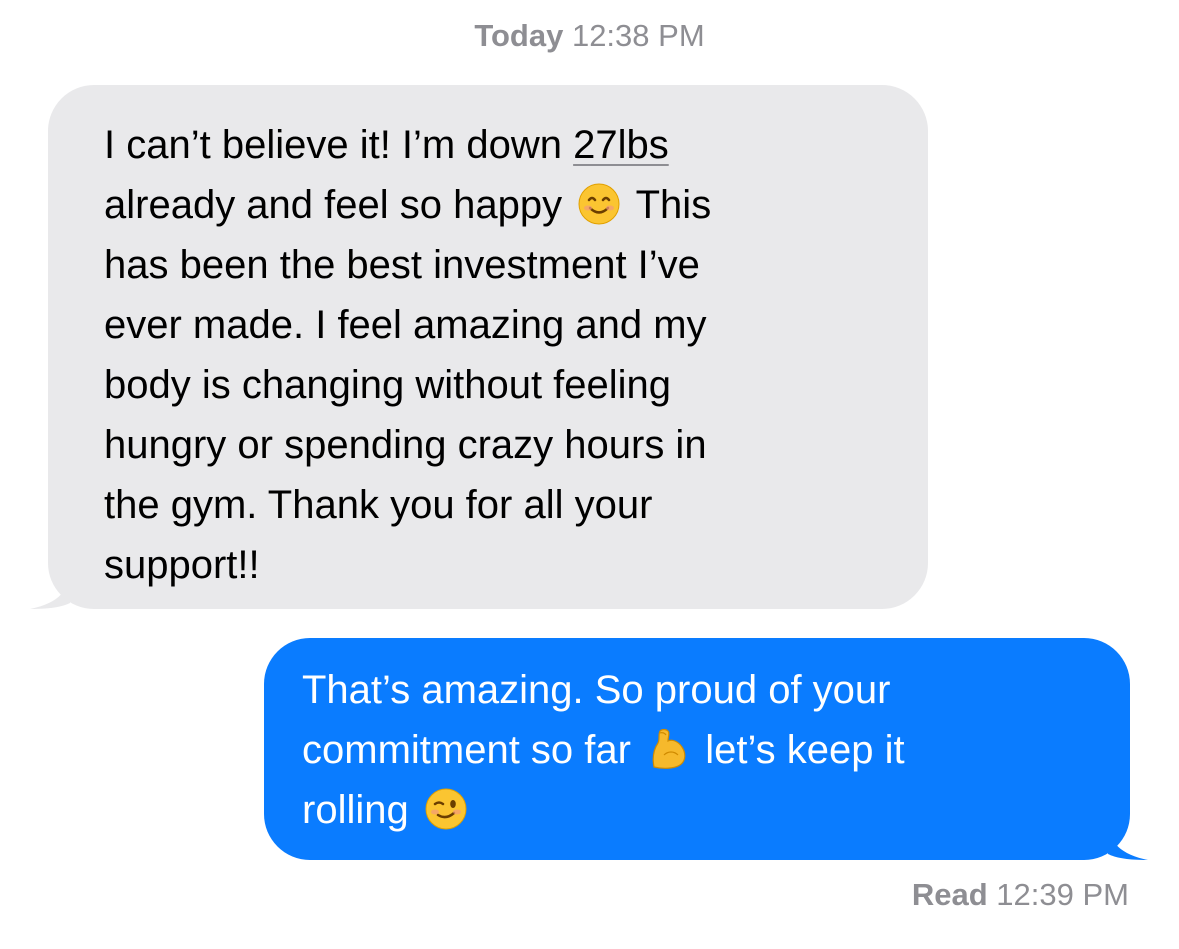 This screenshot has height=949, width=1179. I want to click on message-line: commitment so far let’s keep it, so click(706, 750).